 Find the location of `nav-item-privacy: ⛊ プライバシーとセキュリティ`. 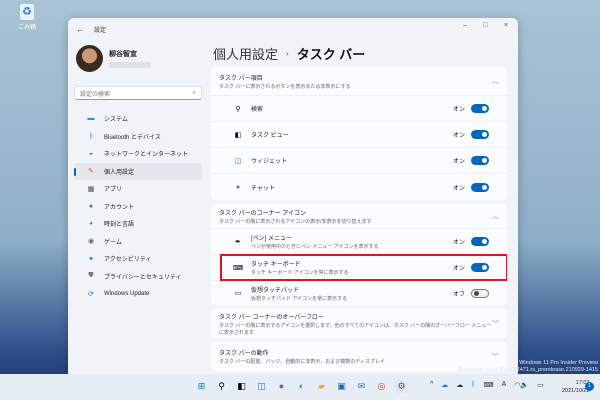

nav-item-privacy: ⛊ プライバシーとセキュリティ is located at coordinates (138, 277).